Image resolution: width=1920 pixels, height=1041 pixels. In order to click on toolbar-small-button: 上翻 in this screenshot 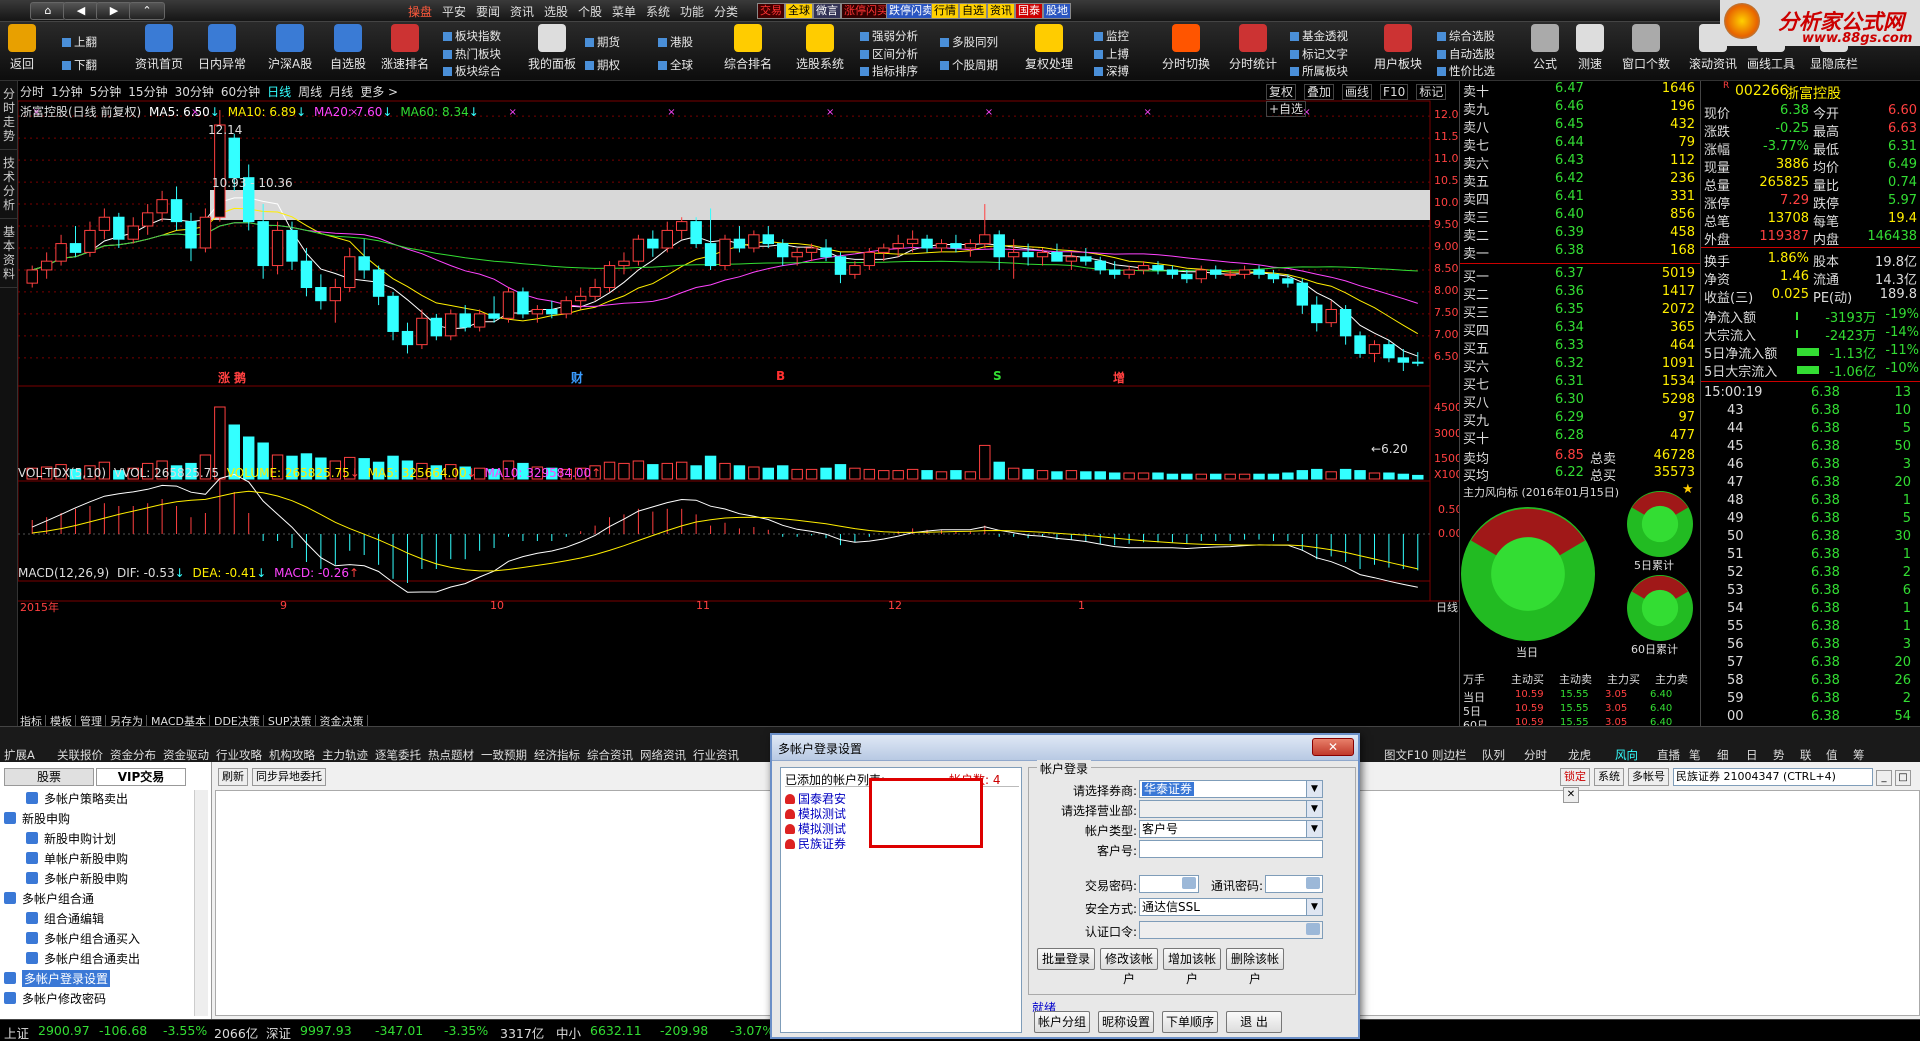, I will do `click(79, 42)`.